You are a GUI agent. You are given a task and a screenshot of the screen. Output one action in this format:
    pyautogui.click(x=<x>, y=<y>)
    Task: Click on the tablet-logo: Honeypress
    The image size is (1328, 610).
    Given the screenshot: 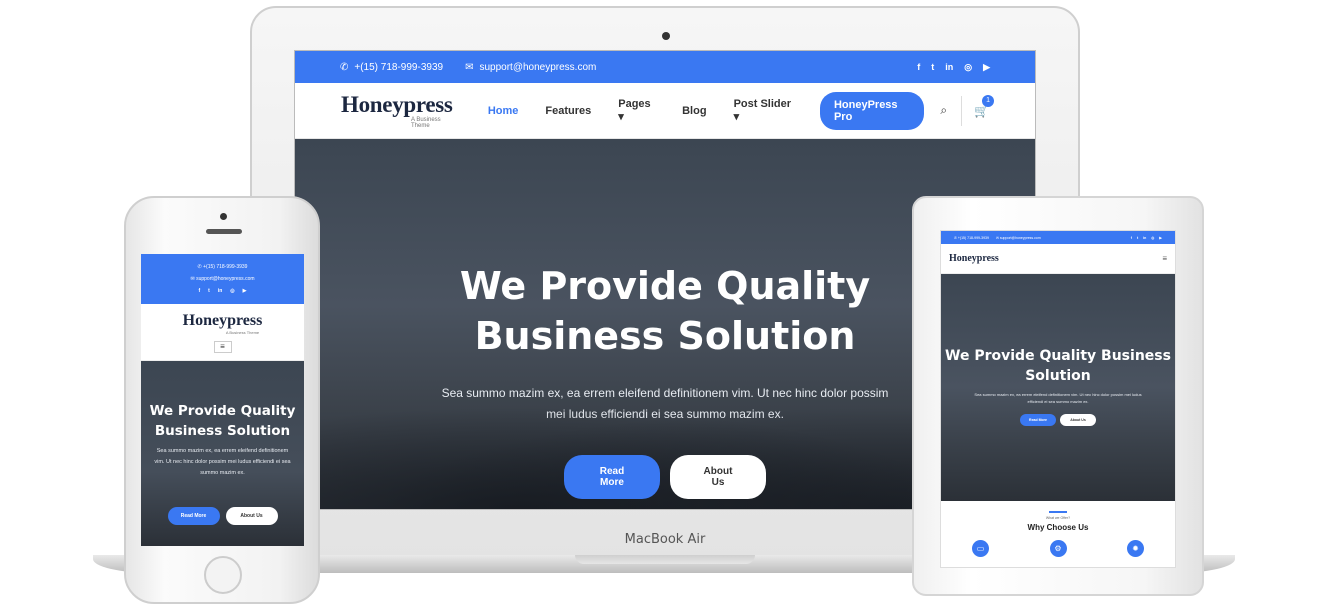 What is the action you would take?
    pyautogui.click(x=974, y=258)
    